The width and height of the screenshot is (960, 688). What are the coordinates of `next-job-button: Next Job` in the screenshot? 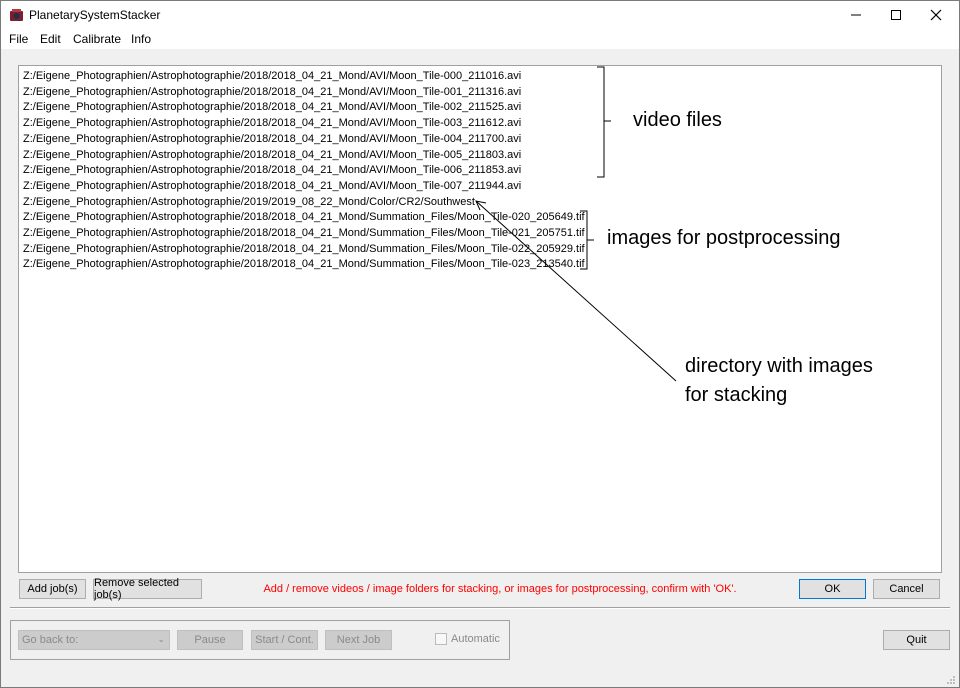 It's located at (358, 640).